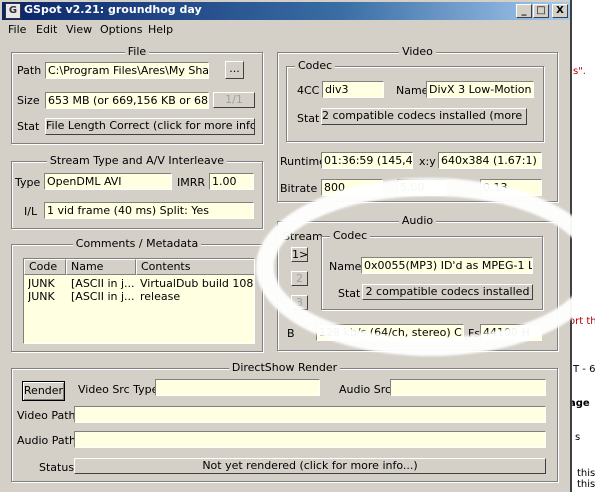  I want to click on size-label: Size, so click(28, 100).